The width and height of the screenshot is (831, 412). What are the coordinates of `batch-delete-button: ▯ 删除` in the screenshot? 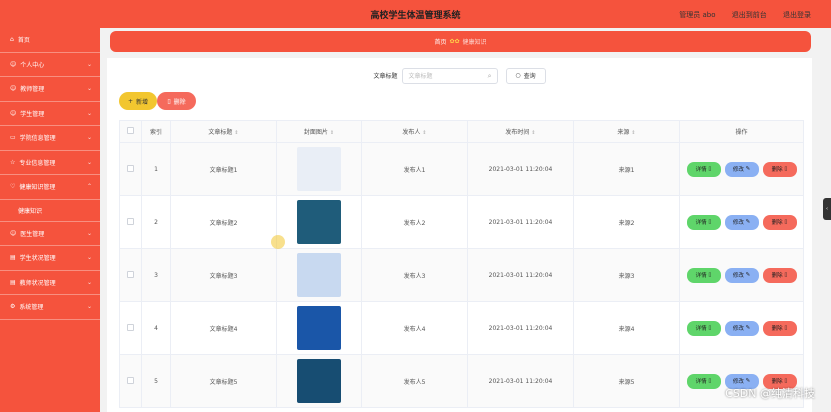 It's located at (176, 101).